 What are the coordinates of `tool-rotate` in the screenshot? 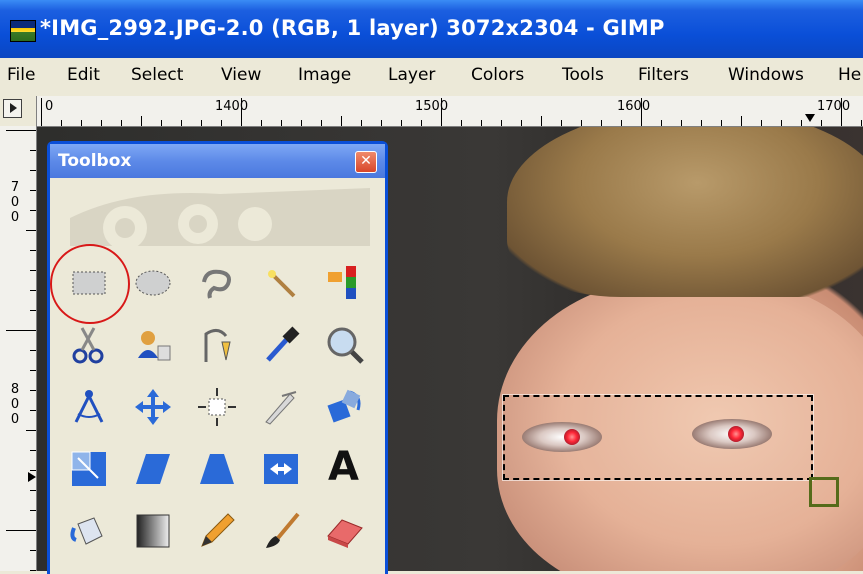 It's located at (344, 407).